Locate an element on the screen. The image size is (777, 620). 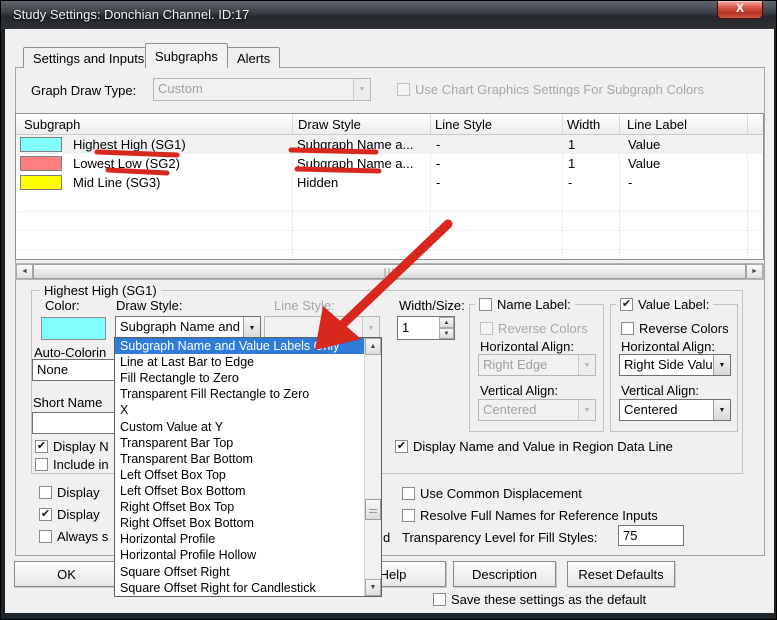
cell-subgraph: Lowest Low (SG2) is located at coordinates (126, 163).